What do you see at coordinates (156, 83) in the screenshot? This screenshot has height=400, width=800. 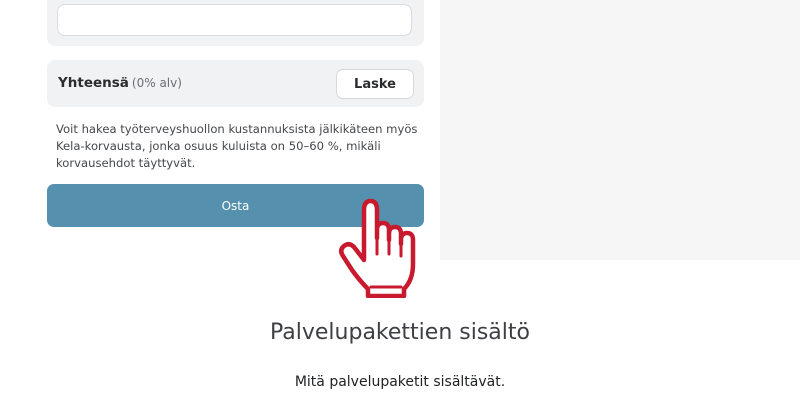 I see `total-vat-note: (0% alv)` at bounding box center [156, 83].